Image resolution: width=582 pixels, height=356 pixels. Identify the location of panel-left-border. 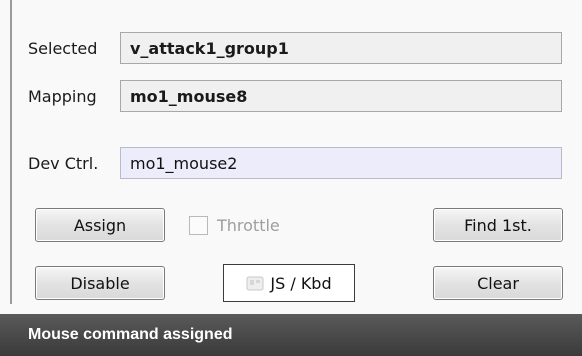
(11, 152).